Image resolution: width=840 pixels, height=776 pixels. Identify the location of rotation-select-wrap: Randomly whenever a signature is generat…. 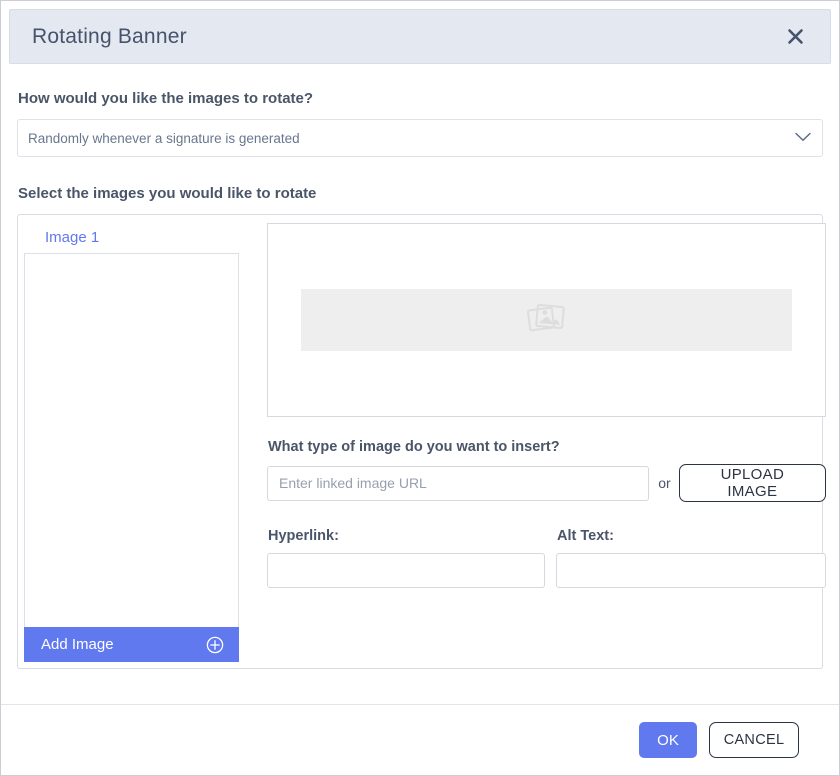
(420, 138).